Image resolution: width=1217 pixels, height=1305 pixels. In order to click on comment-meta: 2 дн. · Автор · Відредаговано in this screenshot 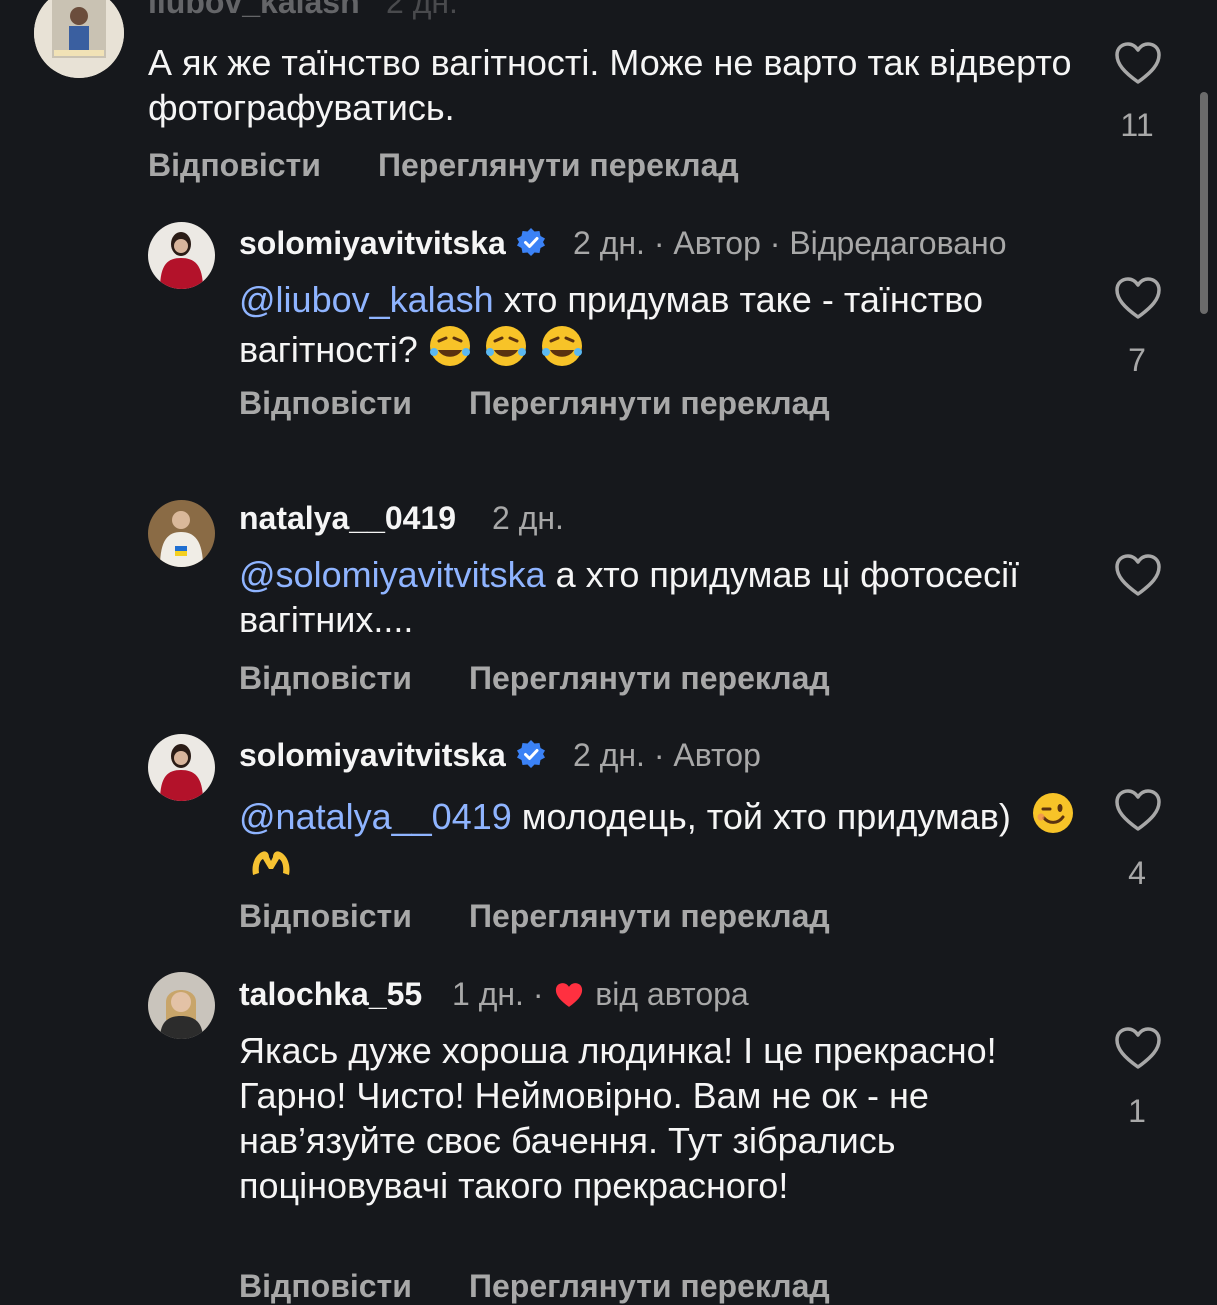, I will do `click(790, 243)`.